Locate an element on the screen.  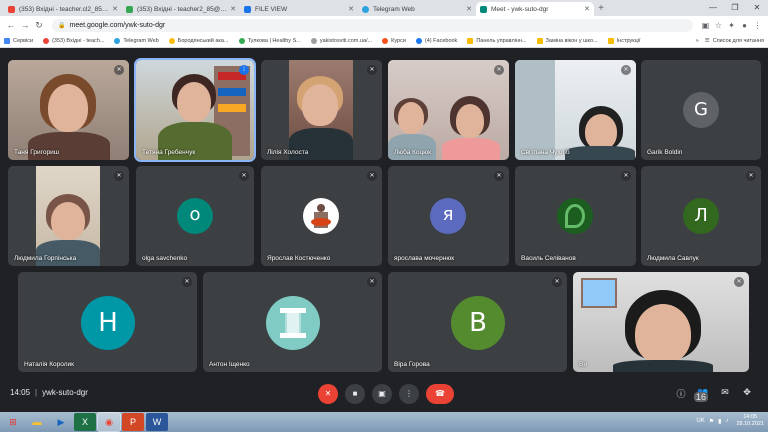
minimize-icon: — is located at coordinates (713, 8).